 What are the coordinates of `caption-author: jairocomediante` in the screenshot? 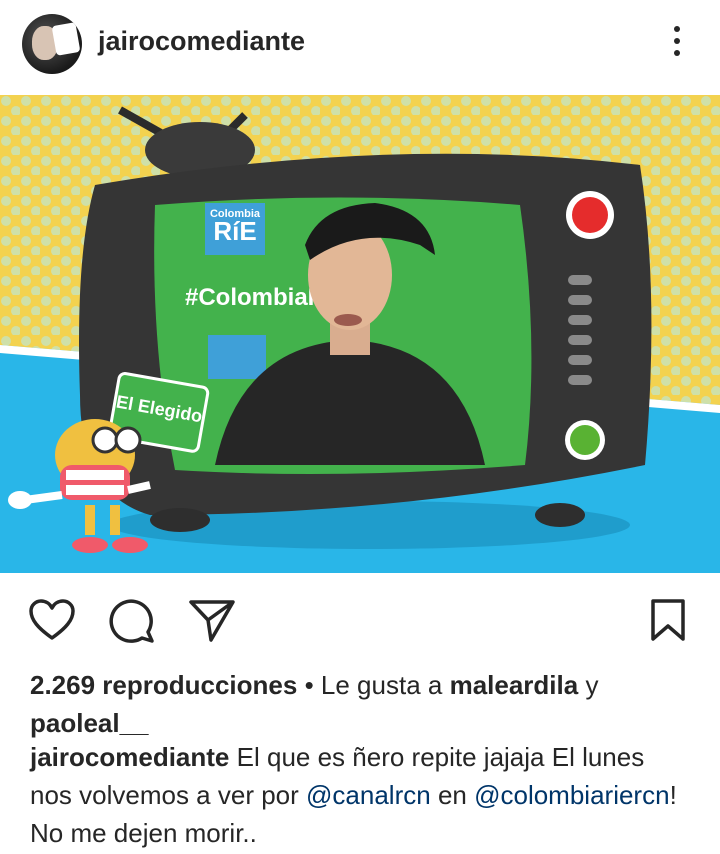 It's located at (129, 757).